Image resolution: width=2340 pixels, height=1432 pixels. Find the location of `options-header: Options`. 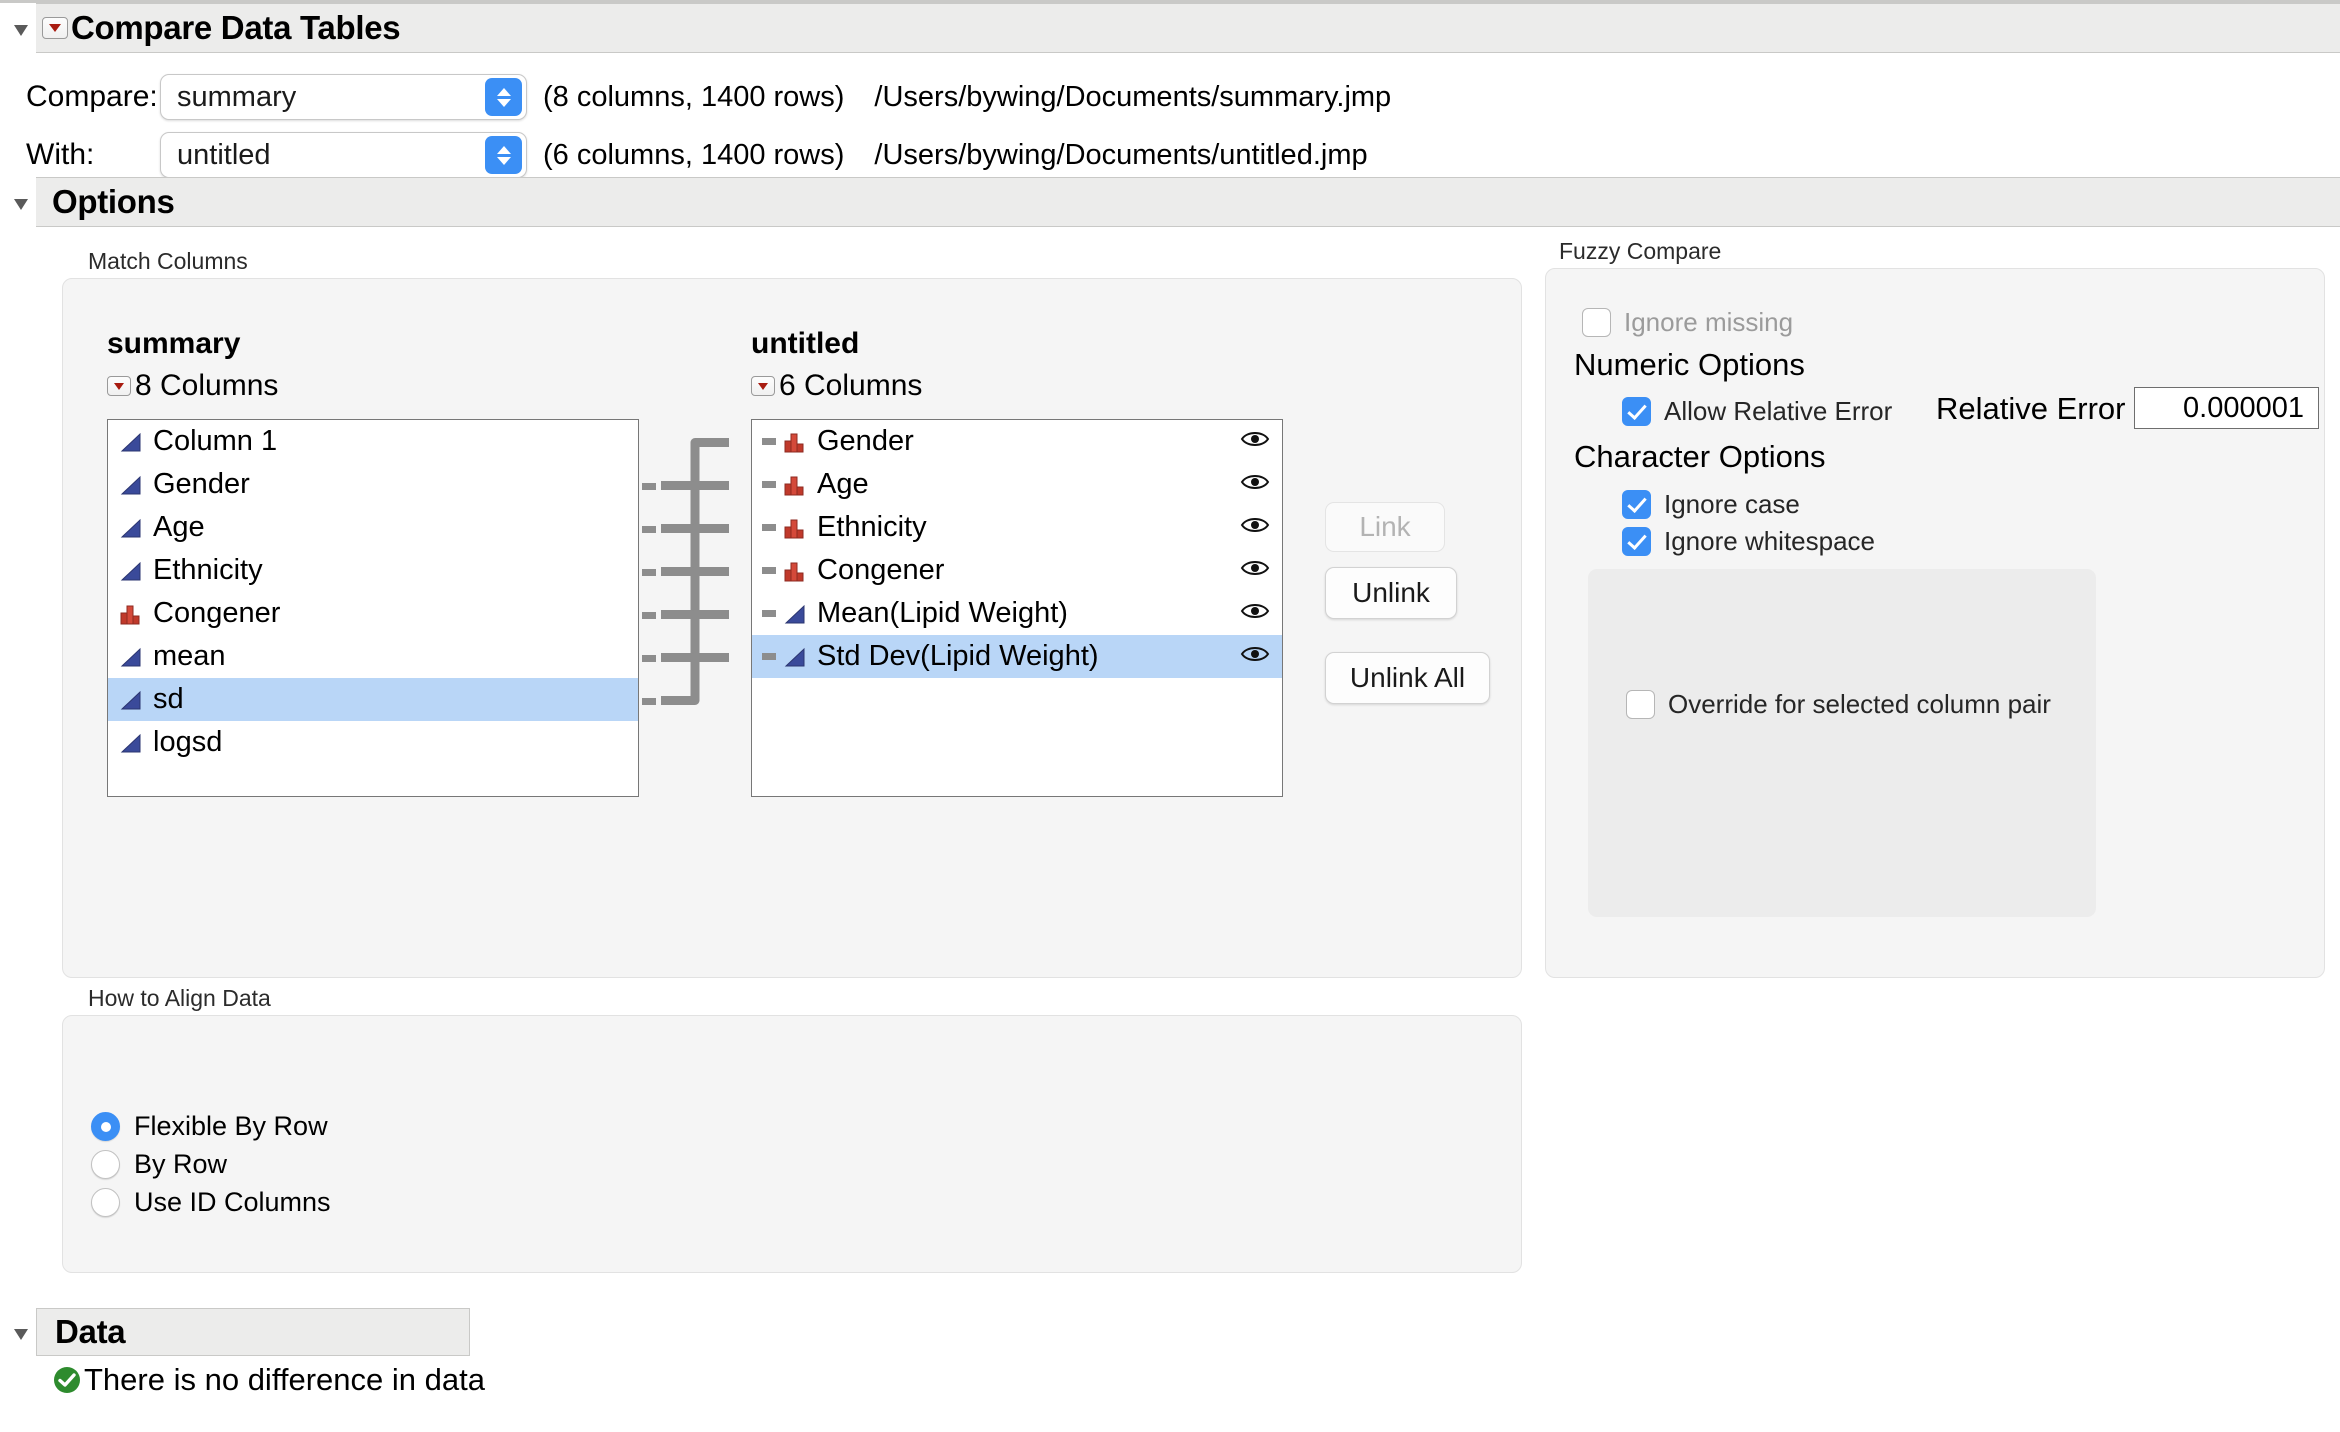

options-header: Options is located at coordinates (1170, 202).